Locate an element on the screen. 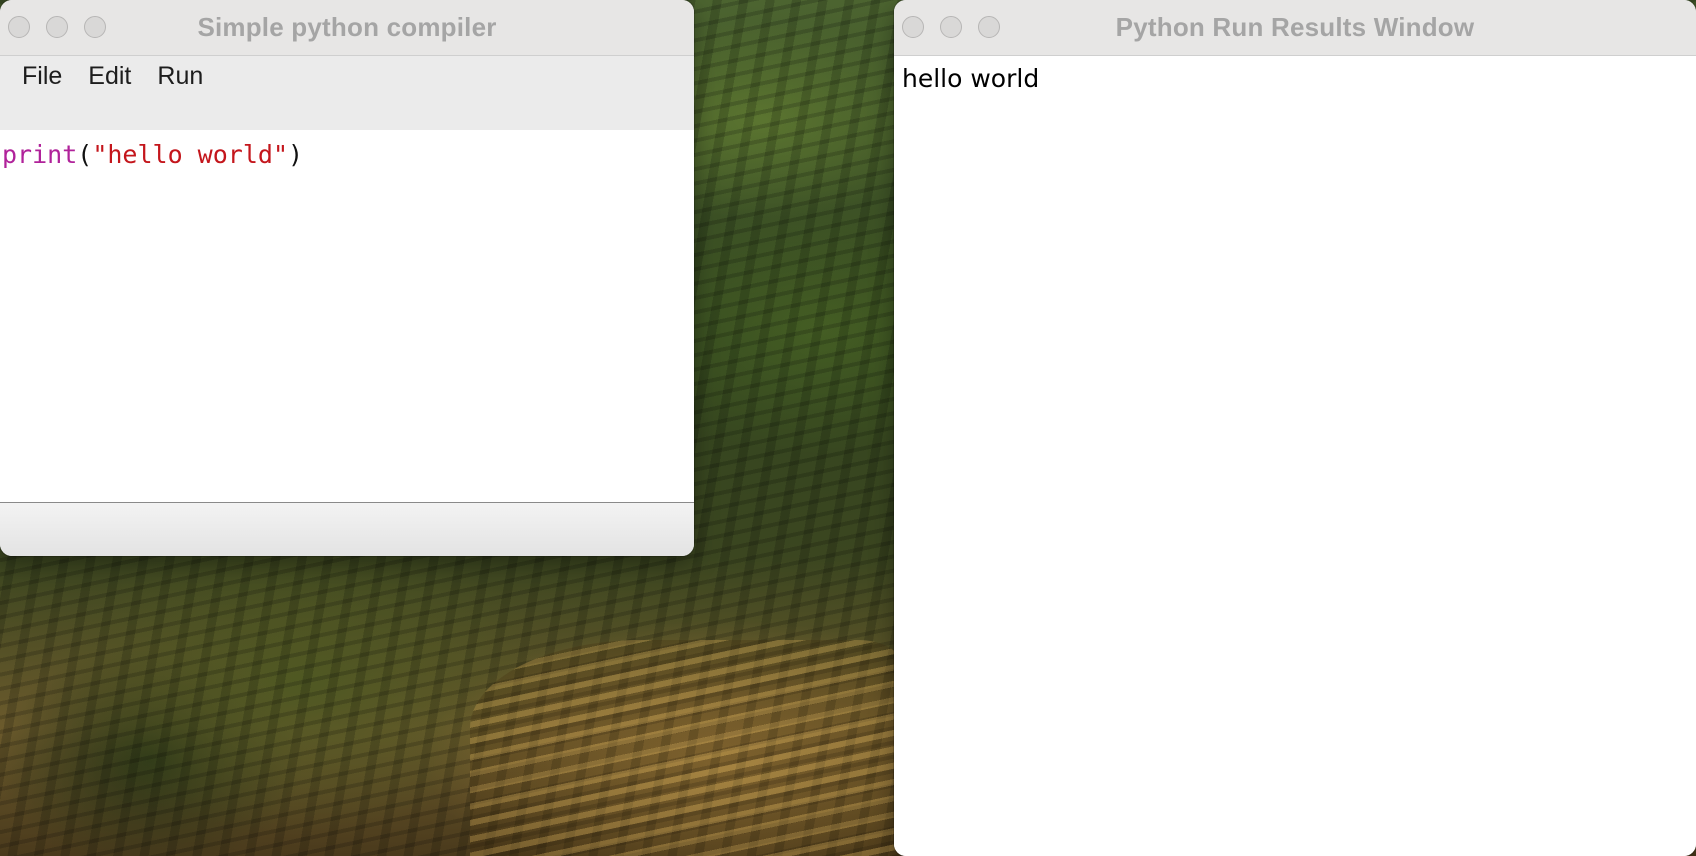  code-function: print is located at coordinates (40, 154).